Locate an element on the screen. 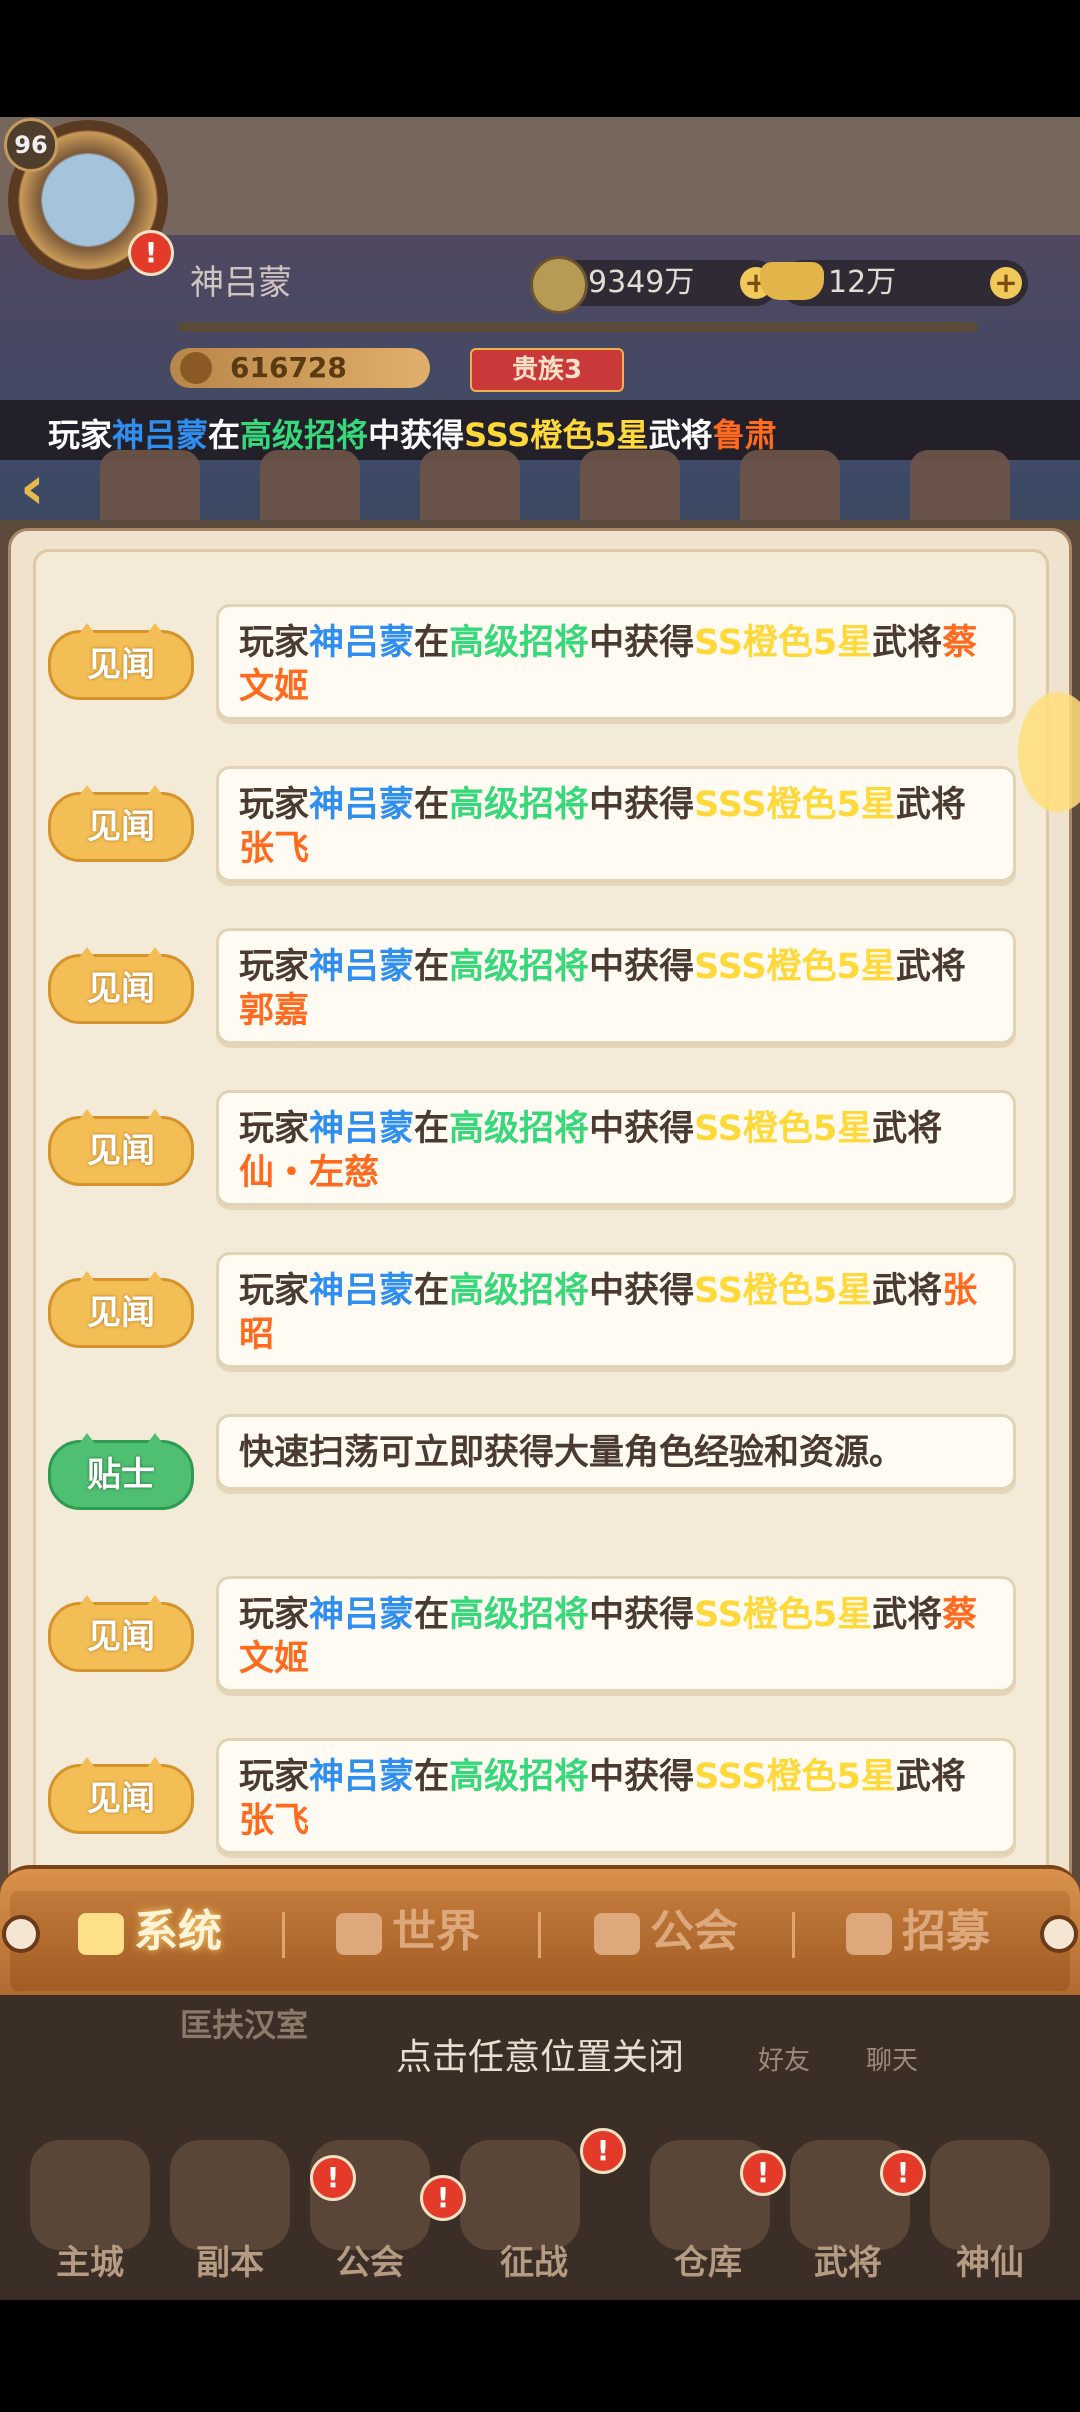  nav-label-heroes: 武将 is located at coordinates (848, 2259).